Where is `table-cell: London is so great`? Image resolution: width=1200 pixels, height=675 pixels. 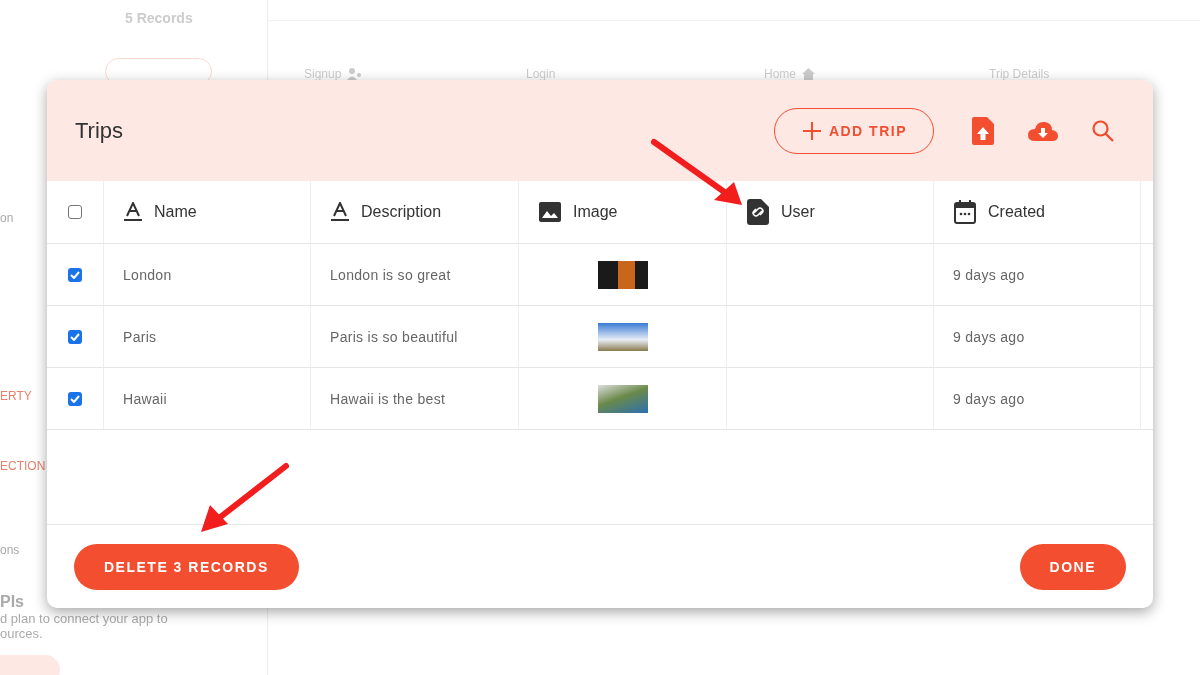 table-cell: London is so great is located at coordinates (415, 275).